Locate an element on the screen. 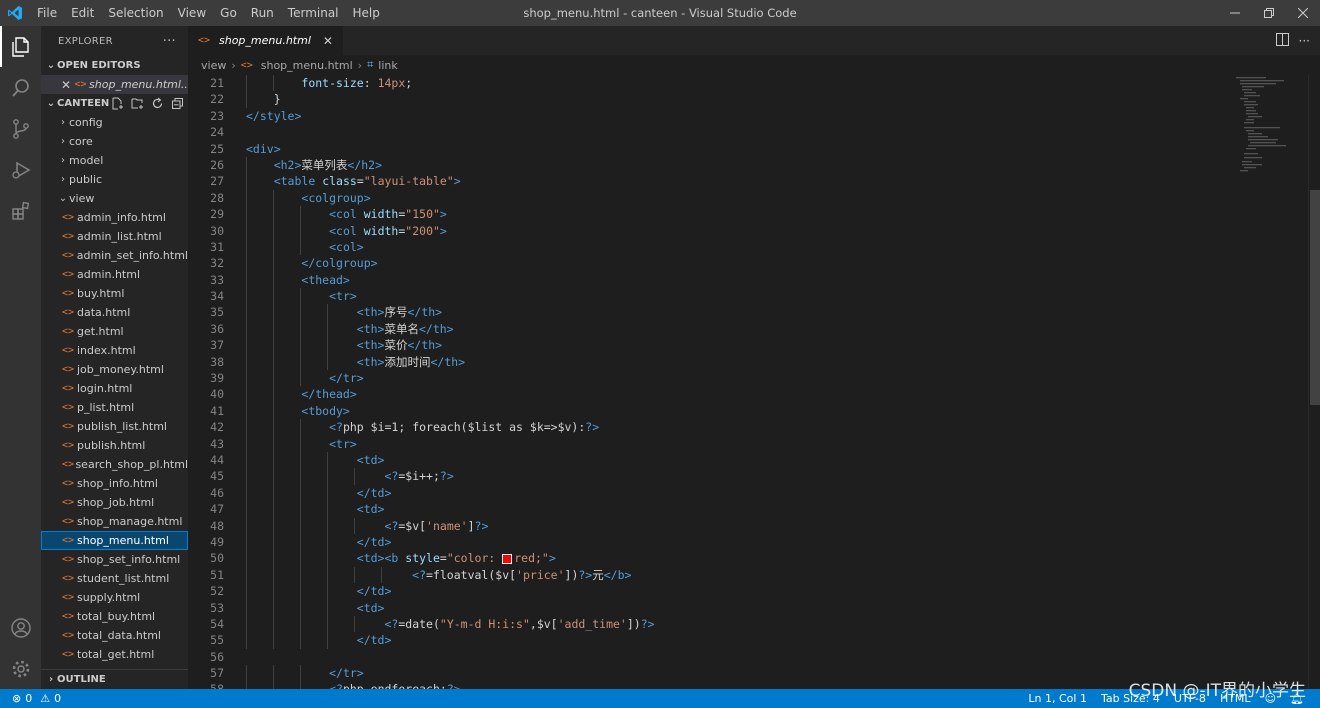  menu-edit: Edit is located at coordinates (82, 13).